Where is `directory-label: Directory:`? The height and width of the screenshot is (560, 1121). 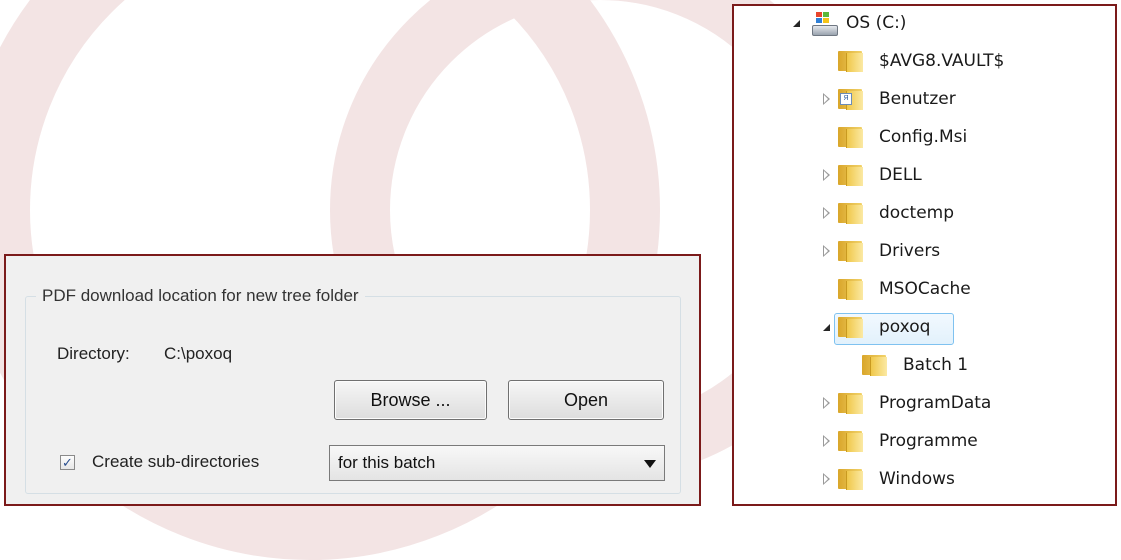 directory-label: Directory: is located at coordinates (93, 353).